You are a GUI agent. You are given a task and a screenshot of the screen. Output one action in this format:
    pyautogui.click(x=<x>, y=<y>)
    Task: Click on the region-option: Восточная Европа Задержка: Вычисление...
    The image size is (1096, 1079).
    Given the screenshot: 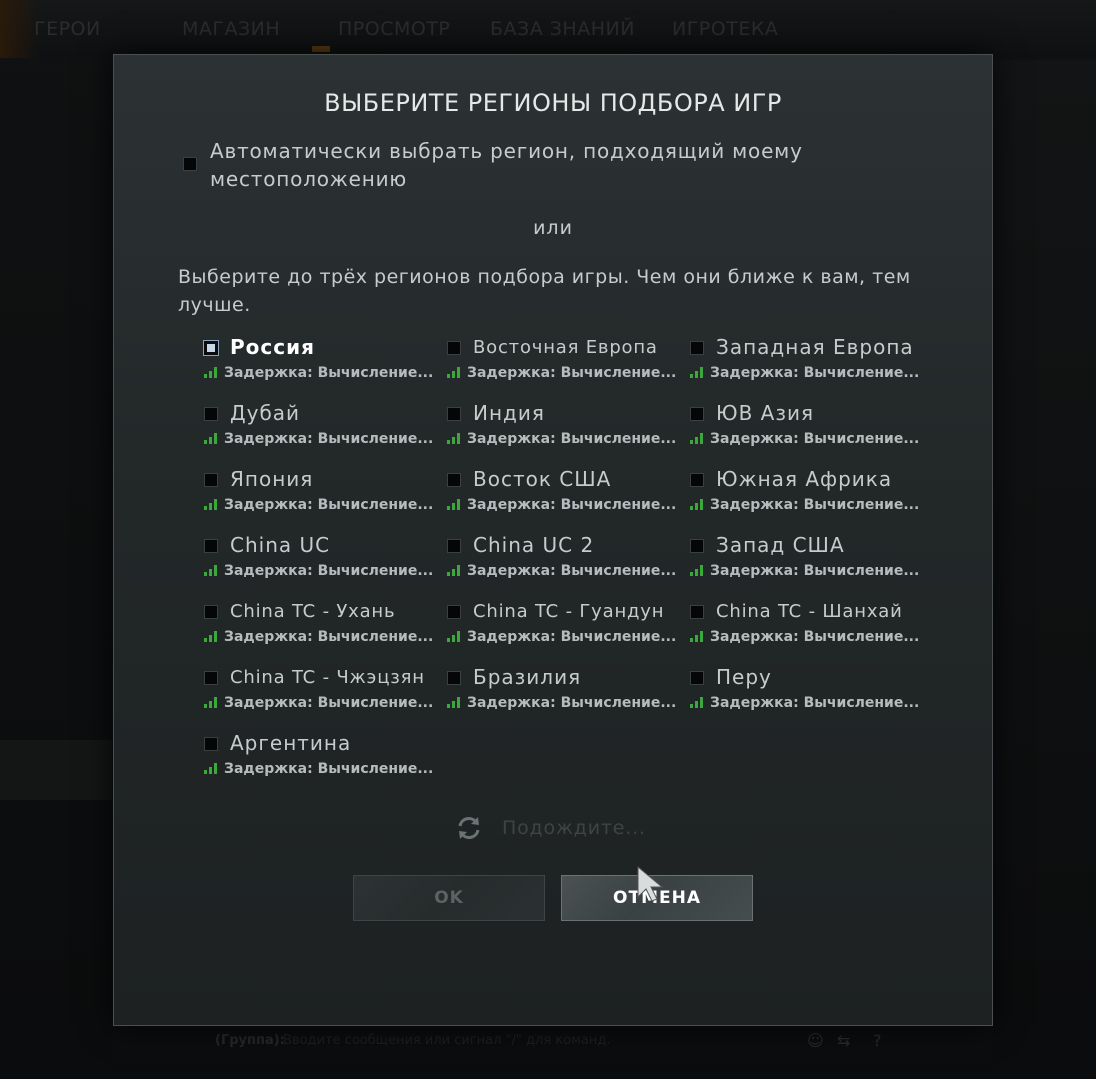 What is the action you would take?
    pyautogui.click(x=560, y=365)
    